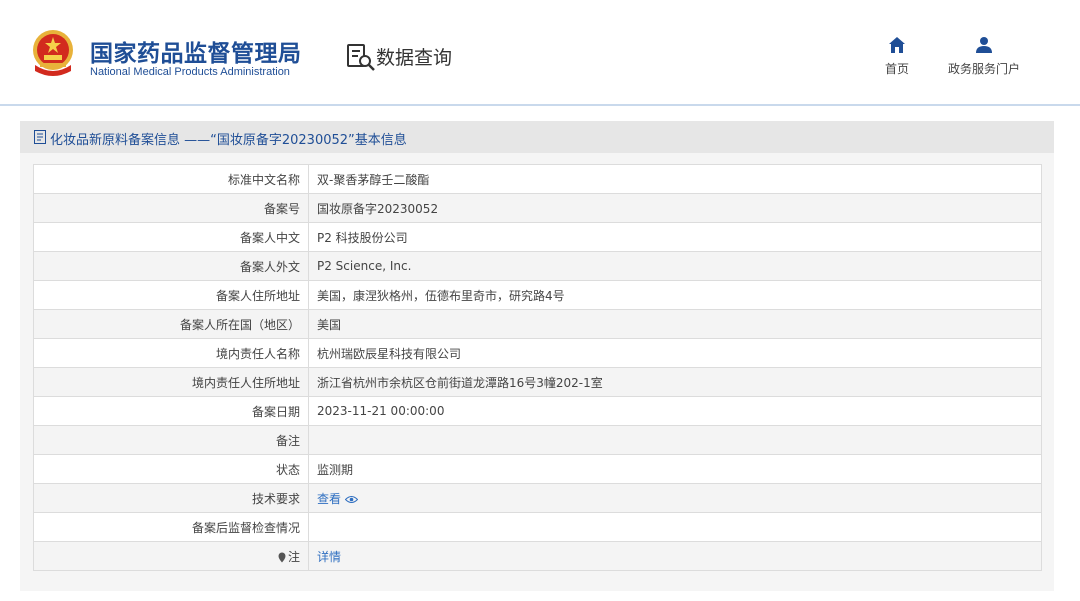 Image resolution: width=1080 pixels, height=601 pixels. I want to click on row-value-note: 详情, so click(675, 556).